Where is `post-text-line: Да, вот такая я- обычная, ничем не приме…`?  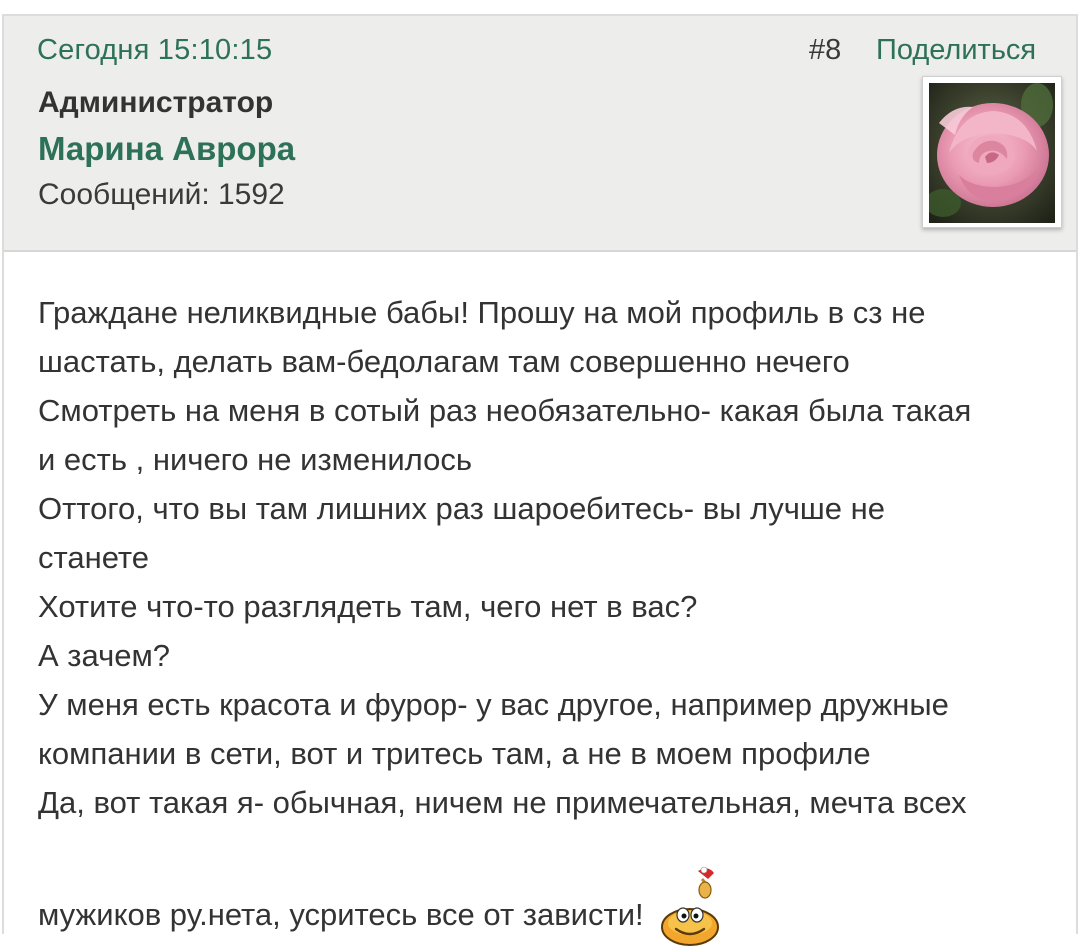 post-text-line: Да, вот такая я- обычная, ничем не приме… is located at coordinates (502, 802).